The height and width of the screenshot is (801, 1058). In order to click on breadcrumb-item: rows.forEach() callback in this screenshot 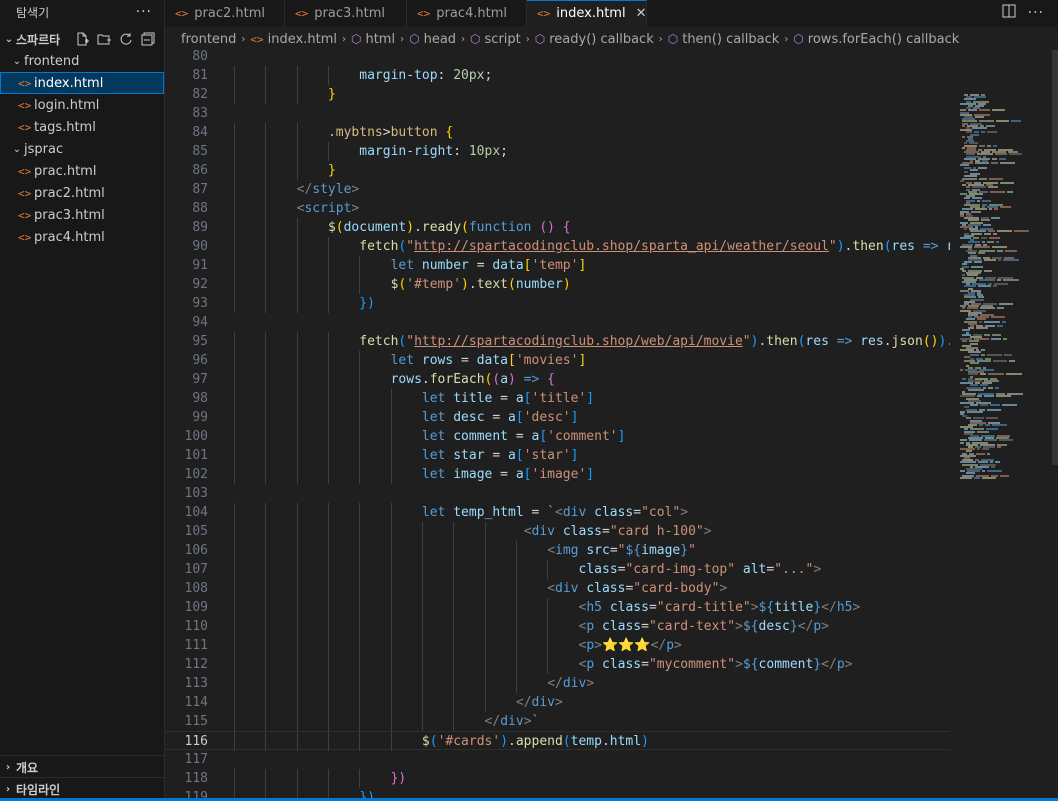, I will do `click(884, 39)`.